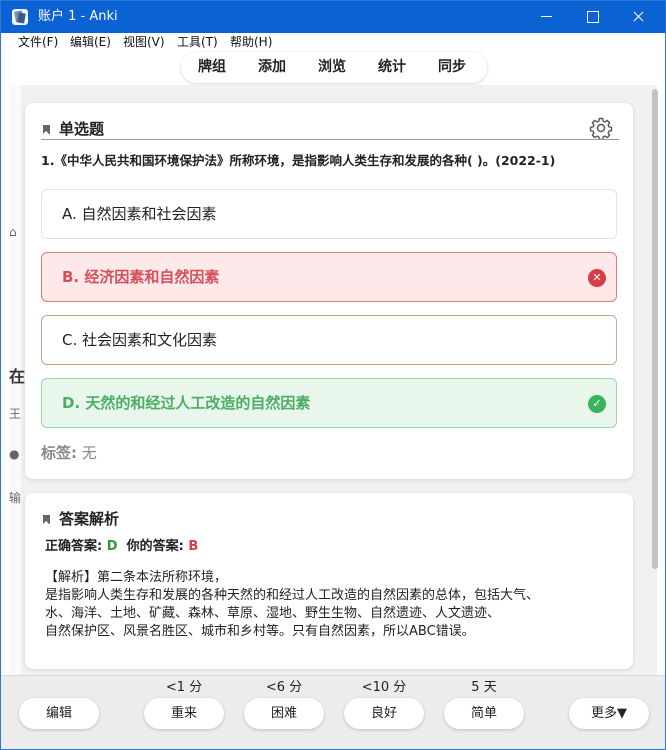 This screenshot has width=666, height=750. Describe the element at coordinates (484, 713) in the screenshot. I see `easy-button: 简单` at that location.